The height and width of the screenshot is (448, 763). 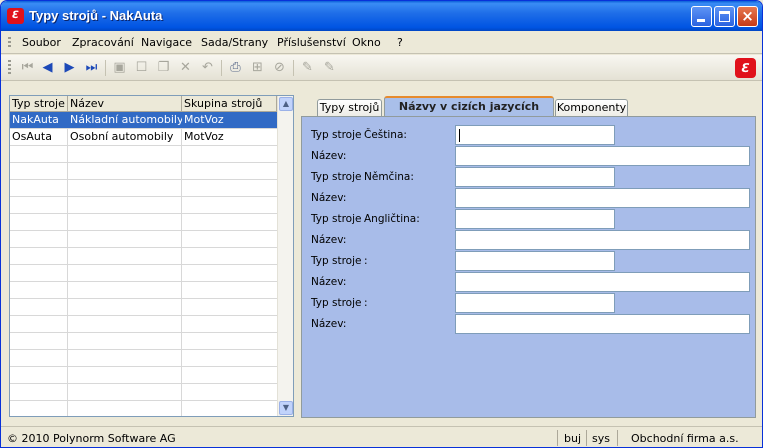 What do you see at coordinates (27, 67) in the screenshot?
I see `first-record-icon: ⏮` at bounding box center [27, 67].